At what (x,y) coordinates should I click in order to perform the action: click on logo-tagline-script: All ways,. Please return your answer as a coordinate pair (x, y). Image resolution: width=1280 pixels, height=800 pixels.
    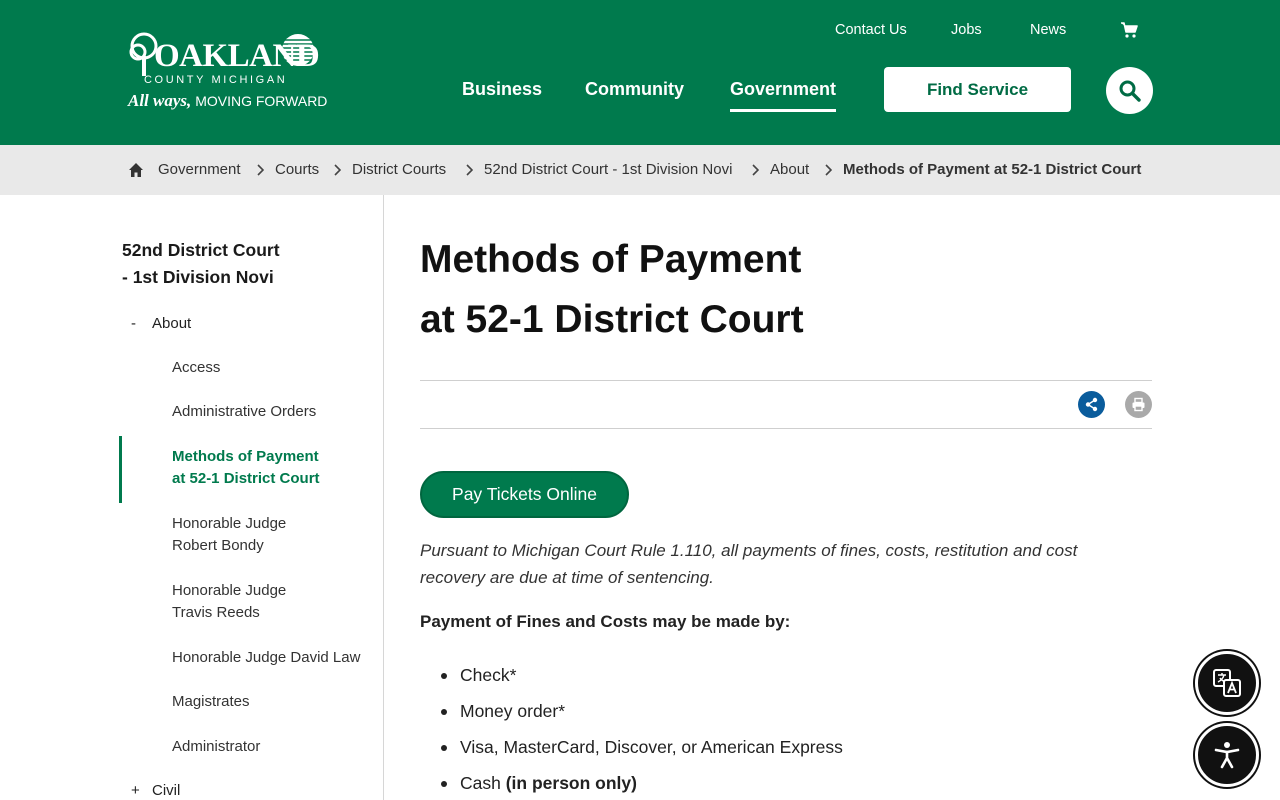
    Looking at the image, I should click on (160, 100).